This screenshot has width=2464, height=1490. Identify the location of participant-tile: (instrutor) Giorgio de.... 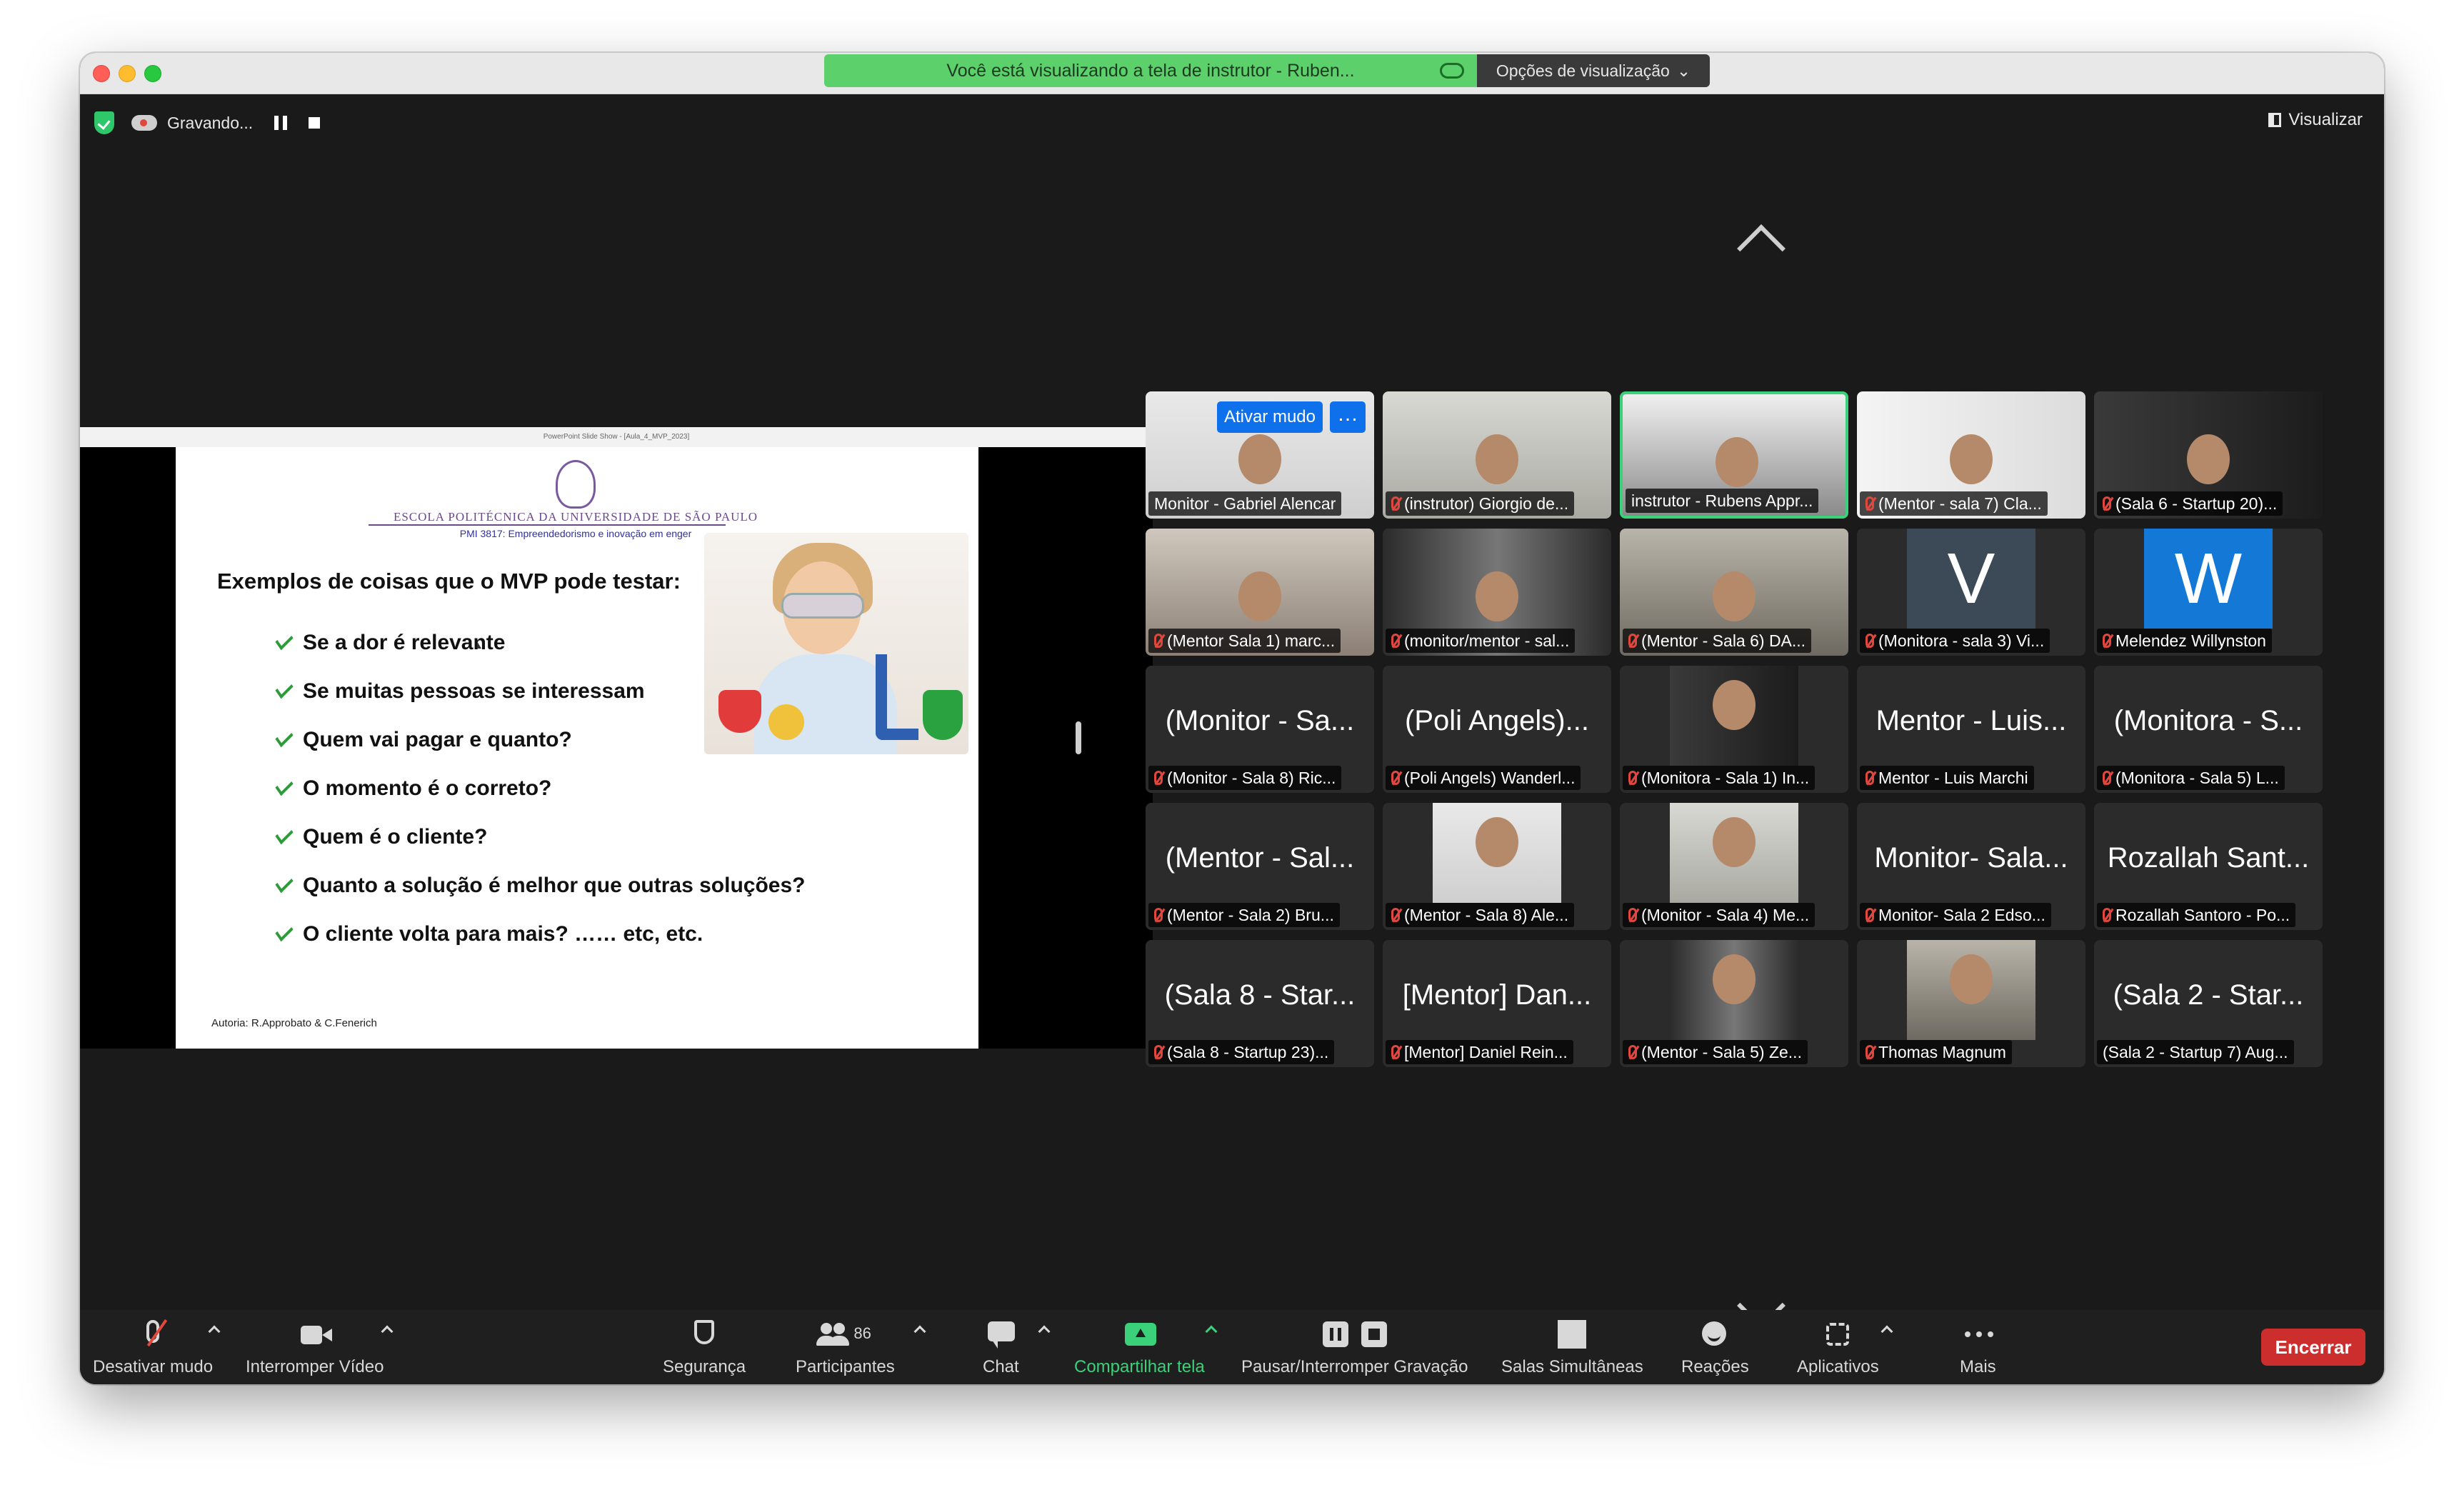
(1497, 455).